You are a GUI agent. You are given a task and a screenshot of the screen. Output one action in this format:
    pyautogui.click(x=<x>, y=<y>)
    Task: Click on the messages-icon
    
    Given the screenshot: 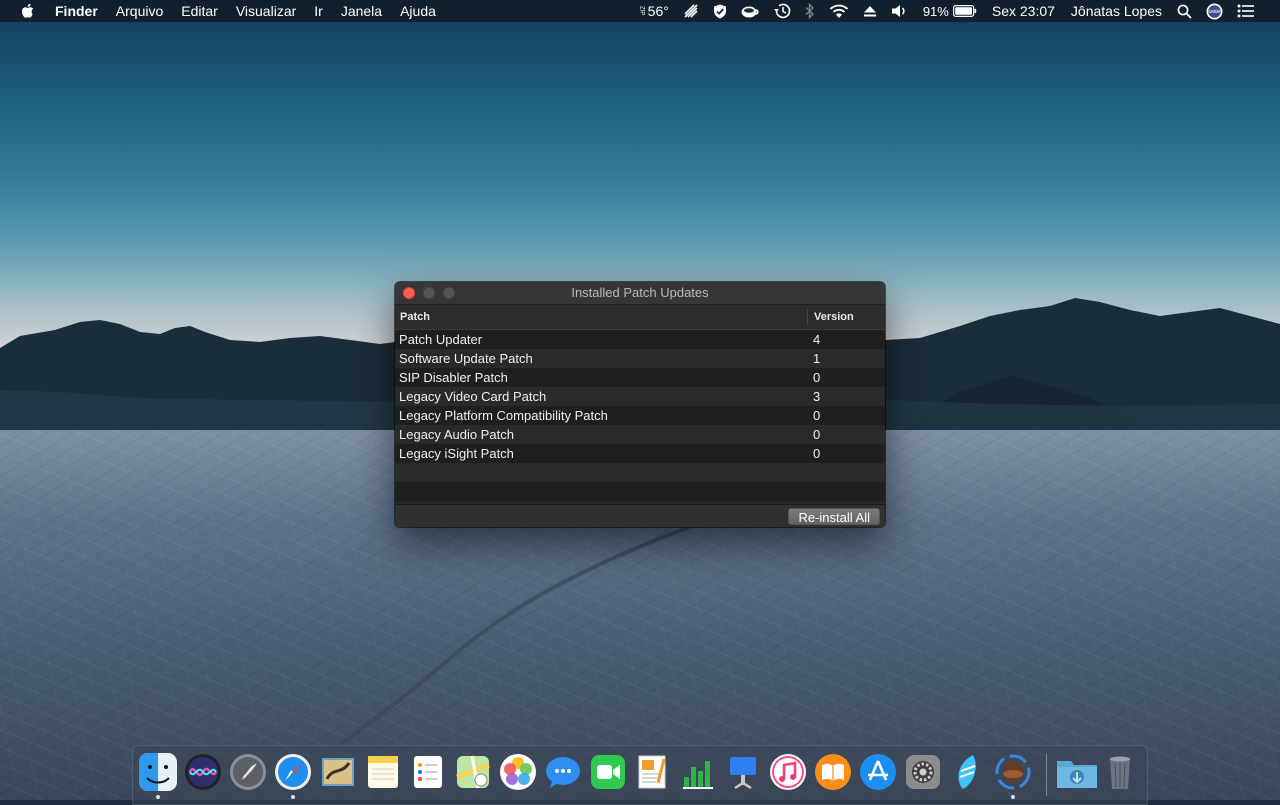 What is the action you would take?
    pyautogui.click(x=563, y=772)
    